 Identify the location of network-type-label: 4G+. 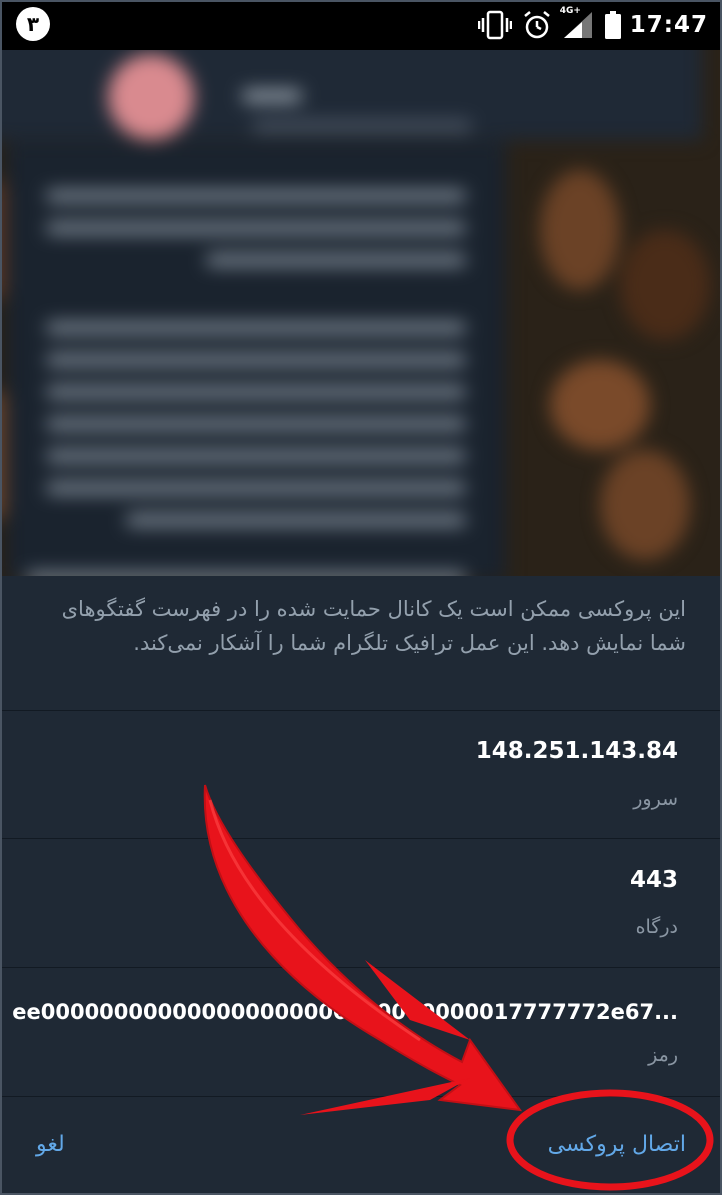
(570, 11).